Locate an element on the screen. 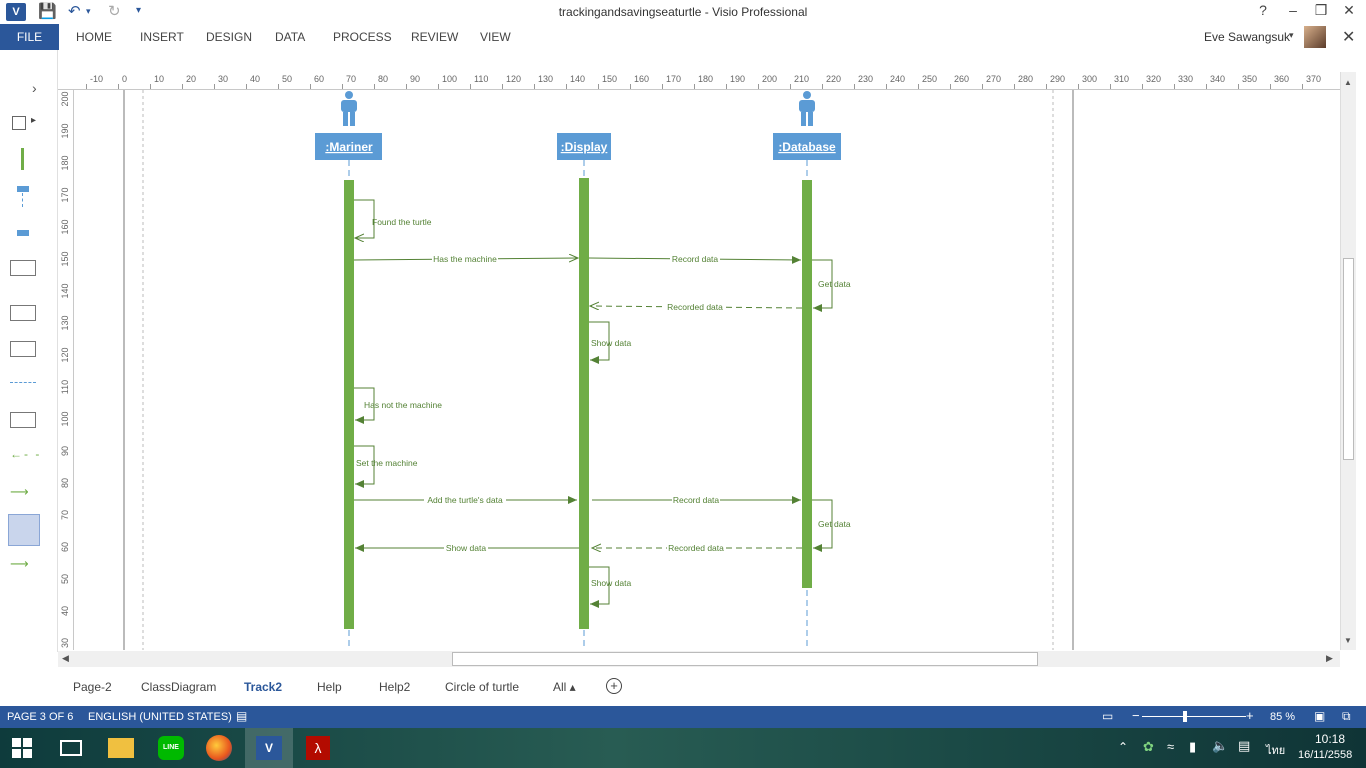 Image resolution: width=1366 pixels, height=768 pixels. line-app-icon: LINE is located at coordinates (171, 748).